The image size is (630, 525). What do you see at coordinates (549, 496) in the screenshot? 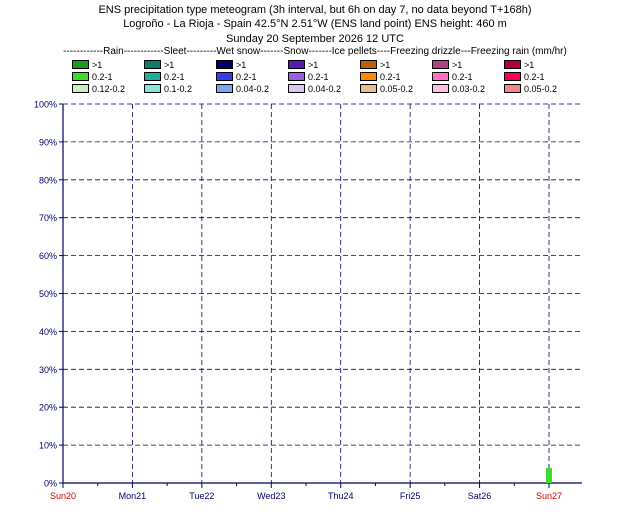
I see `x-tick-label: Sun27` at bounding box center [549, 496].